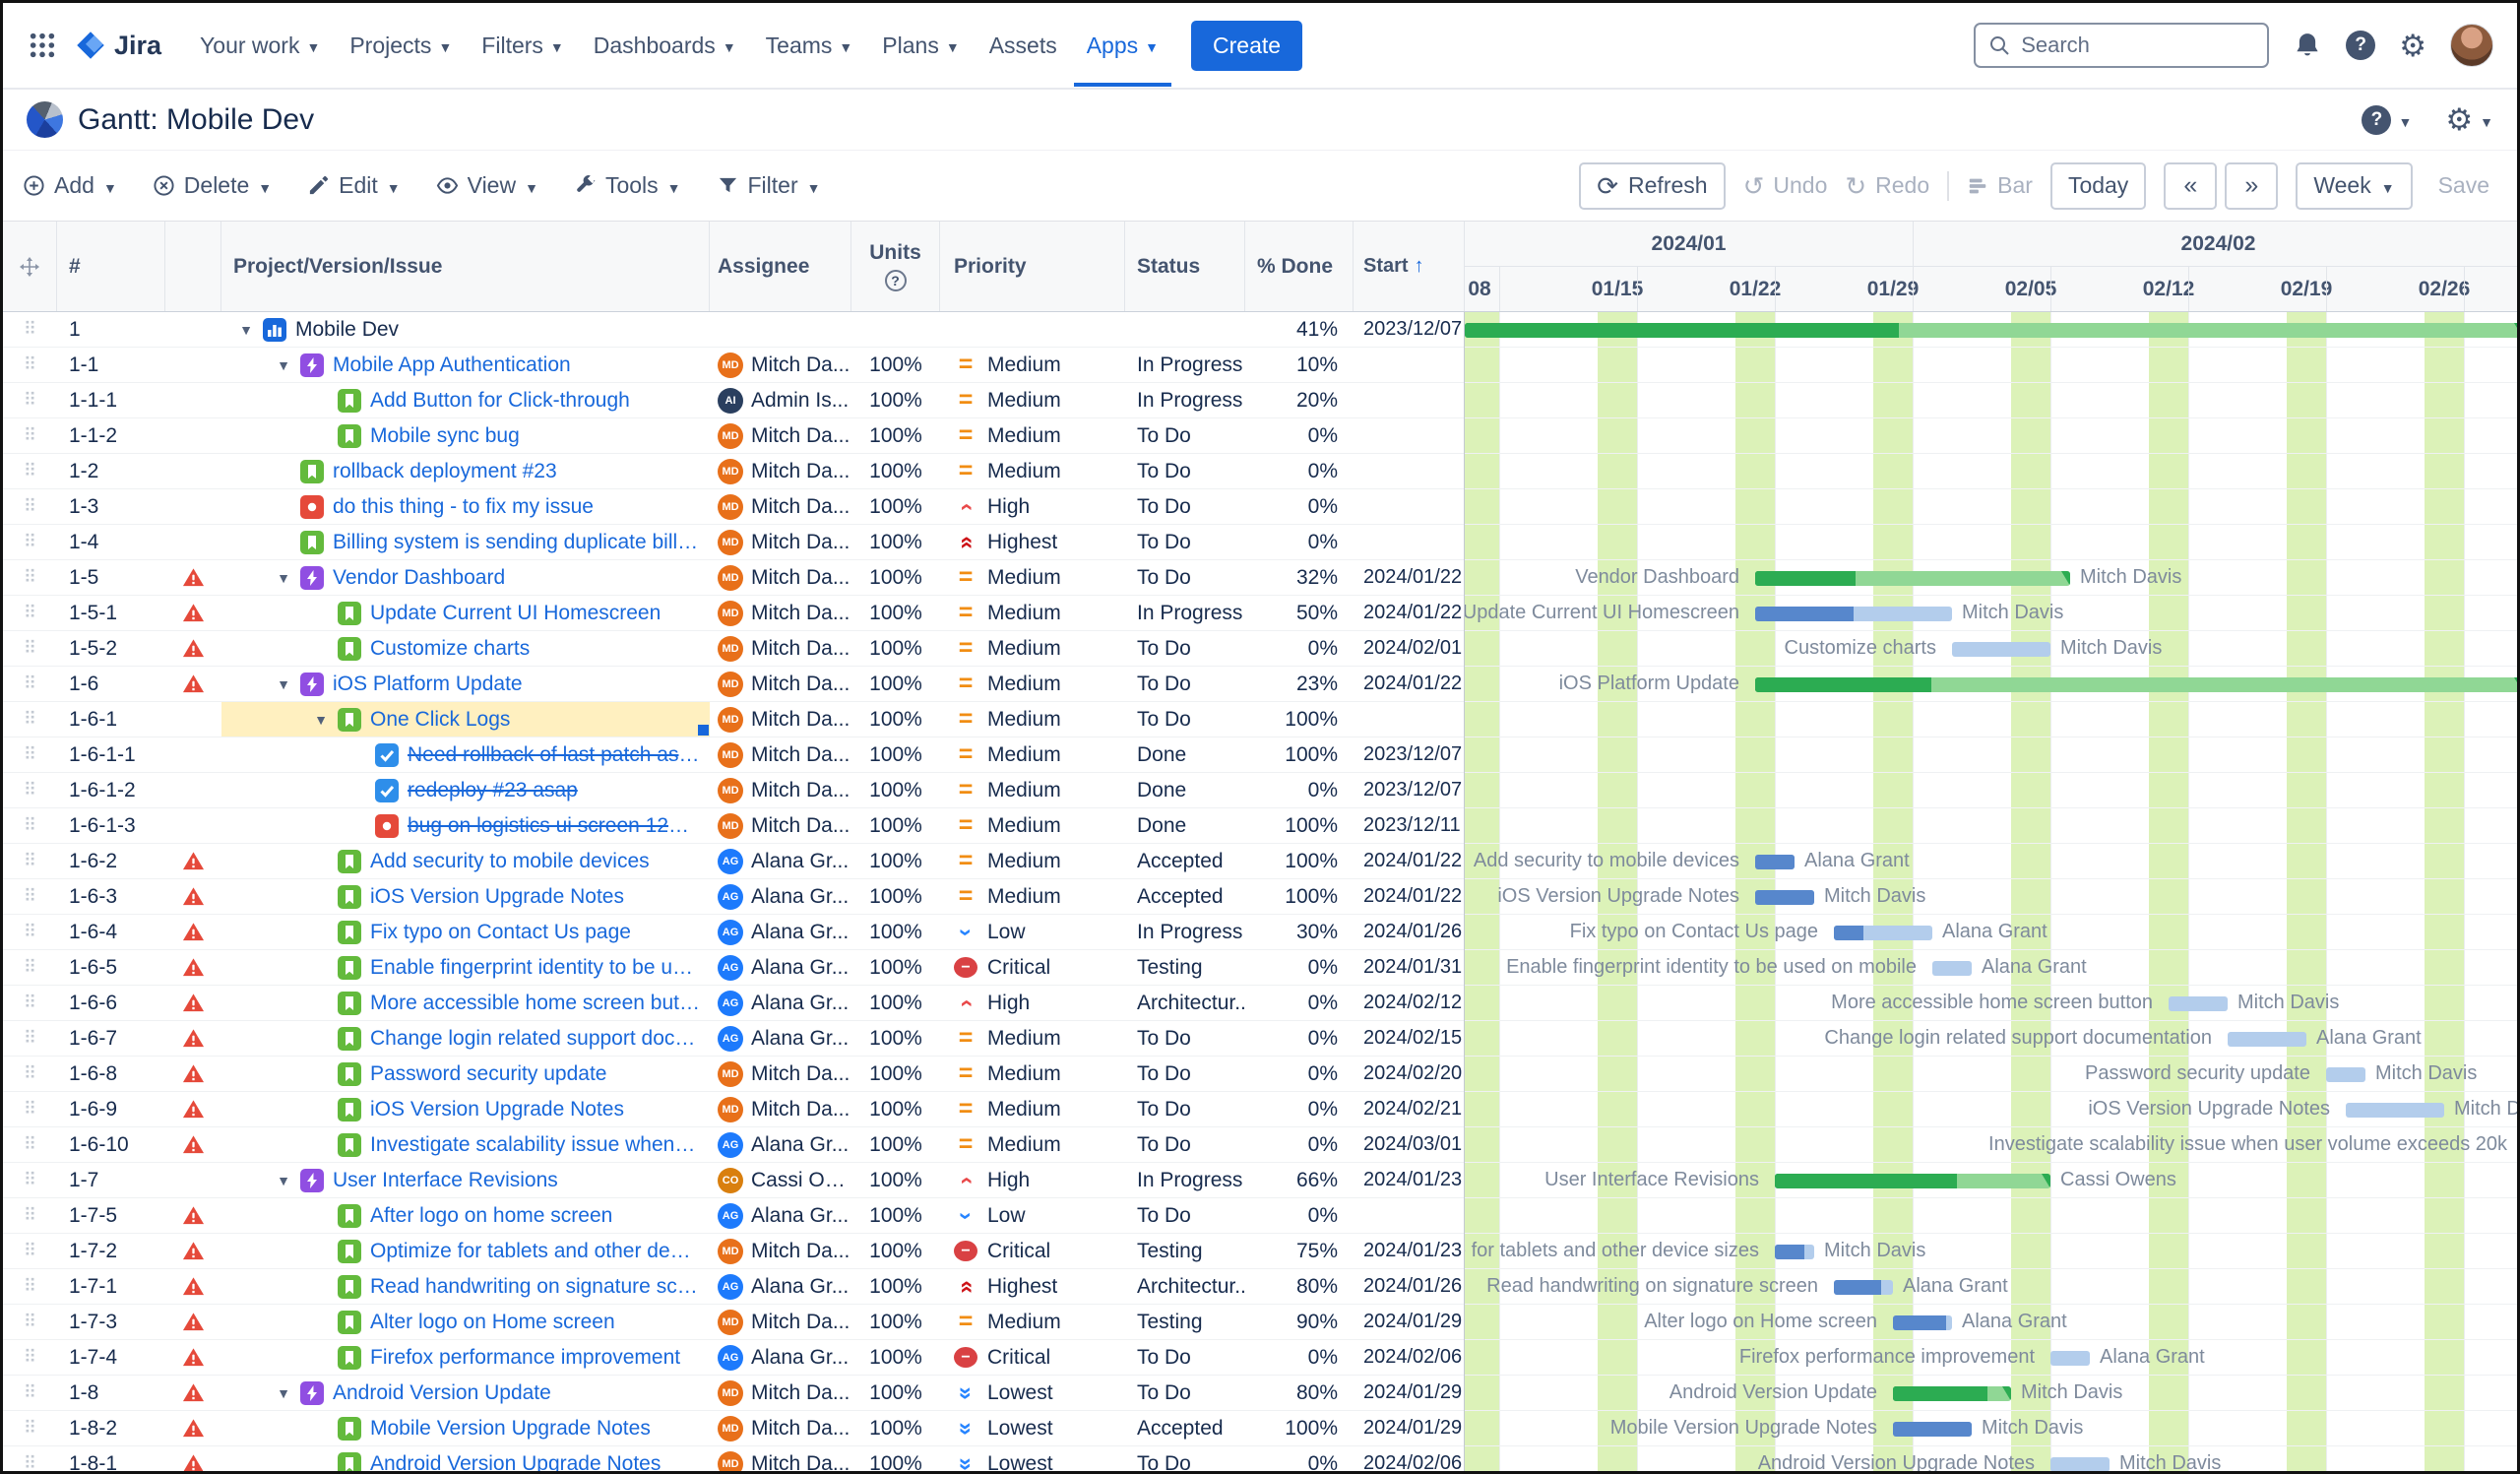 Image resolution: width=2520 pixels, height=1474 pixels. Describe the element at coordinates (491, 1216) in the screenshot. I see `issue-summary: After logo on home screen` at that location.